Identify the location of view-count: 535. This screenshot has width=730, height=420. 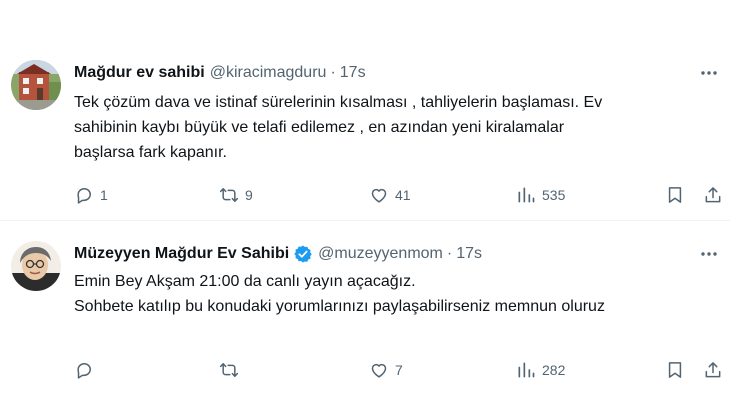
(554, 195).